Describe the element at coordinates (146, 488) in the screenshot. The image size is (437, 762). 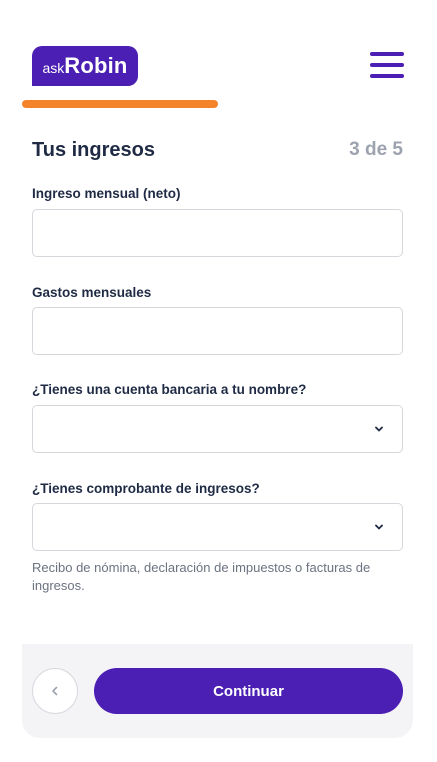
I see `income-proof-label: ¿Tienes comprobante de ingresos?` at that location.